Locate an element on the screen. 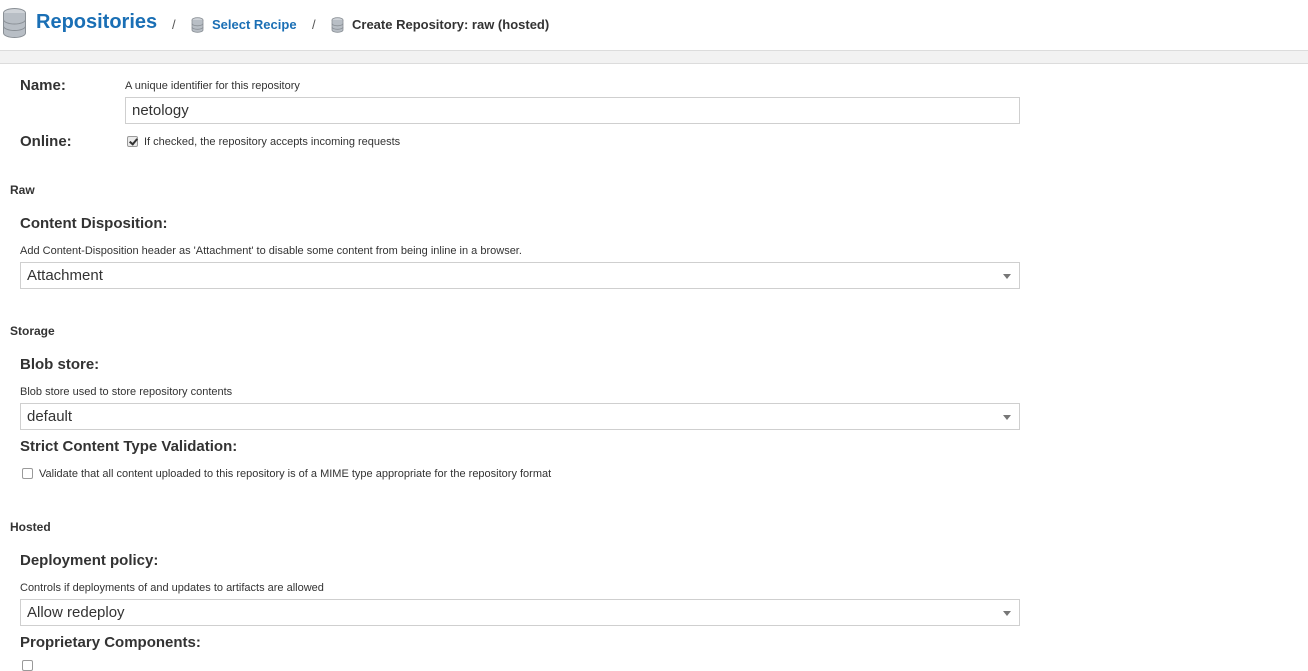 This screenshot has height=671, width=1308. deployment-policy-value: Allow redeploy is located at coordinates (76, 612).